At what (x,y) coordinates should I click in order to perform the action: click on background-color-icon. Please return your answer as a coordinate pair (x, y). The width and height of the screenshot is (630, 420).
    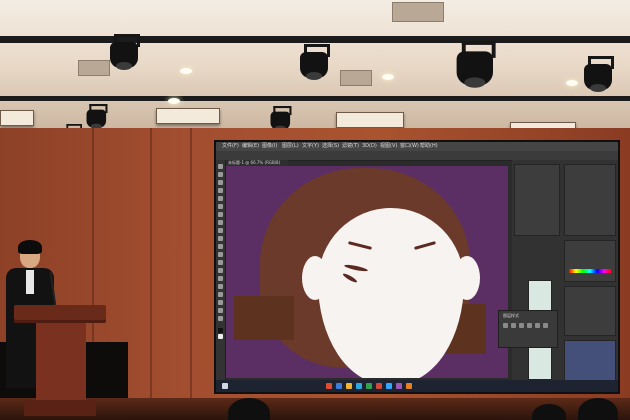
    Looking at the image, I should click on (220, 336).